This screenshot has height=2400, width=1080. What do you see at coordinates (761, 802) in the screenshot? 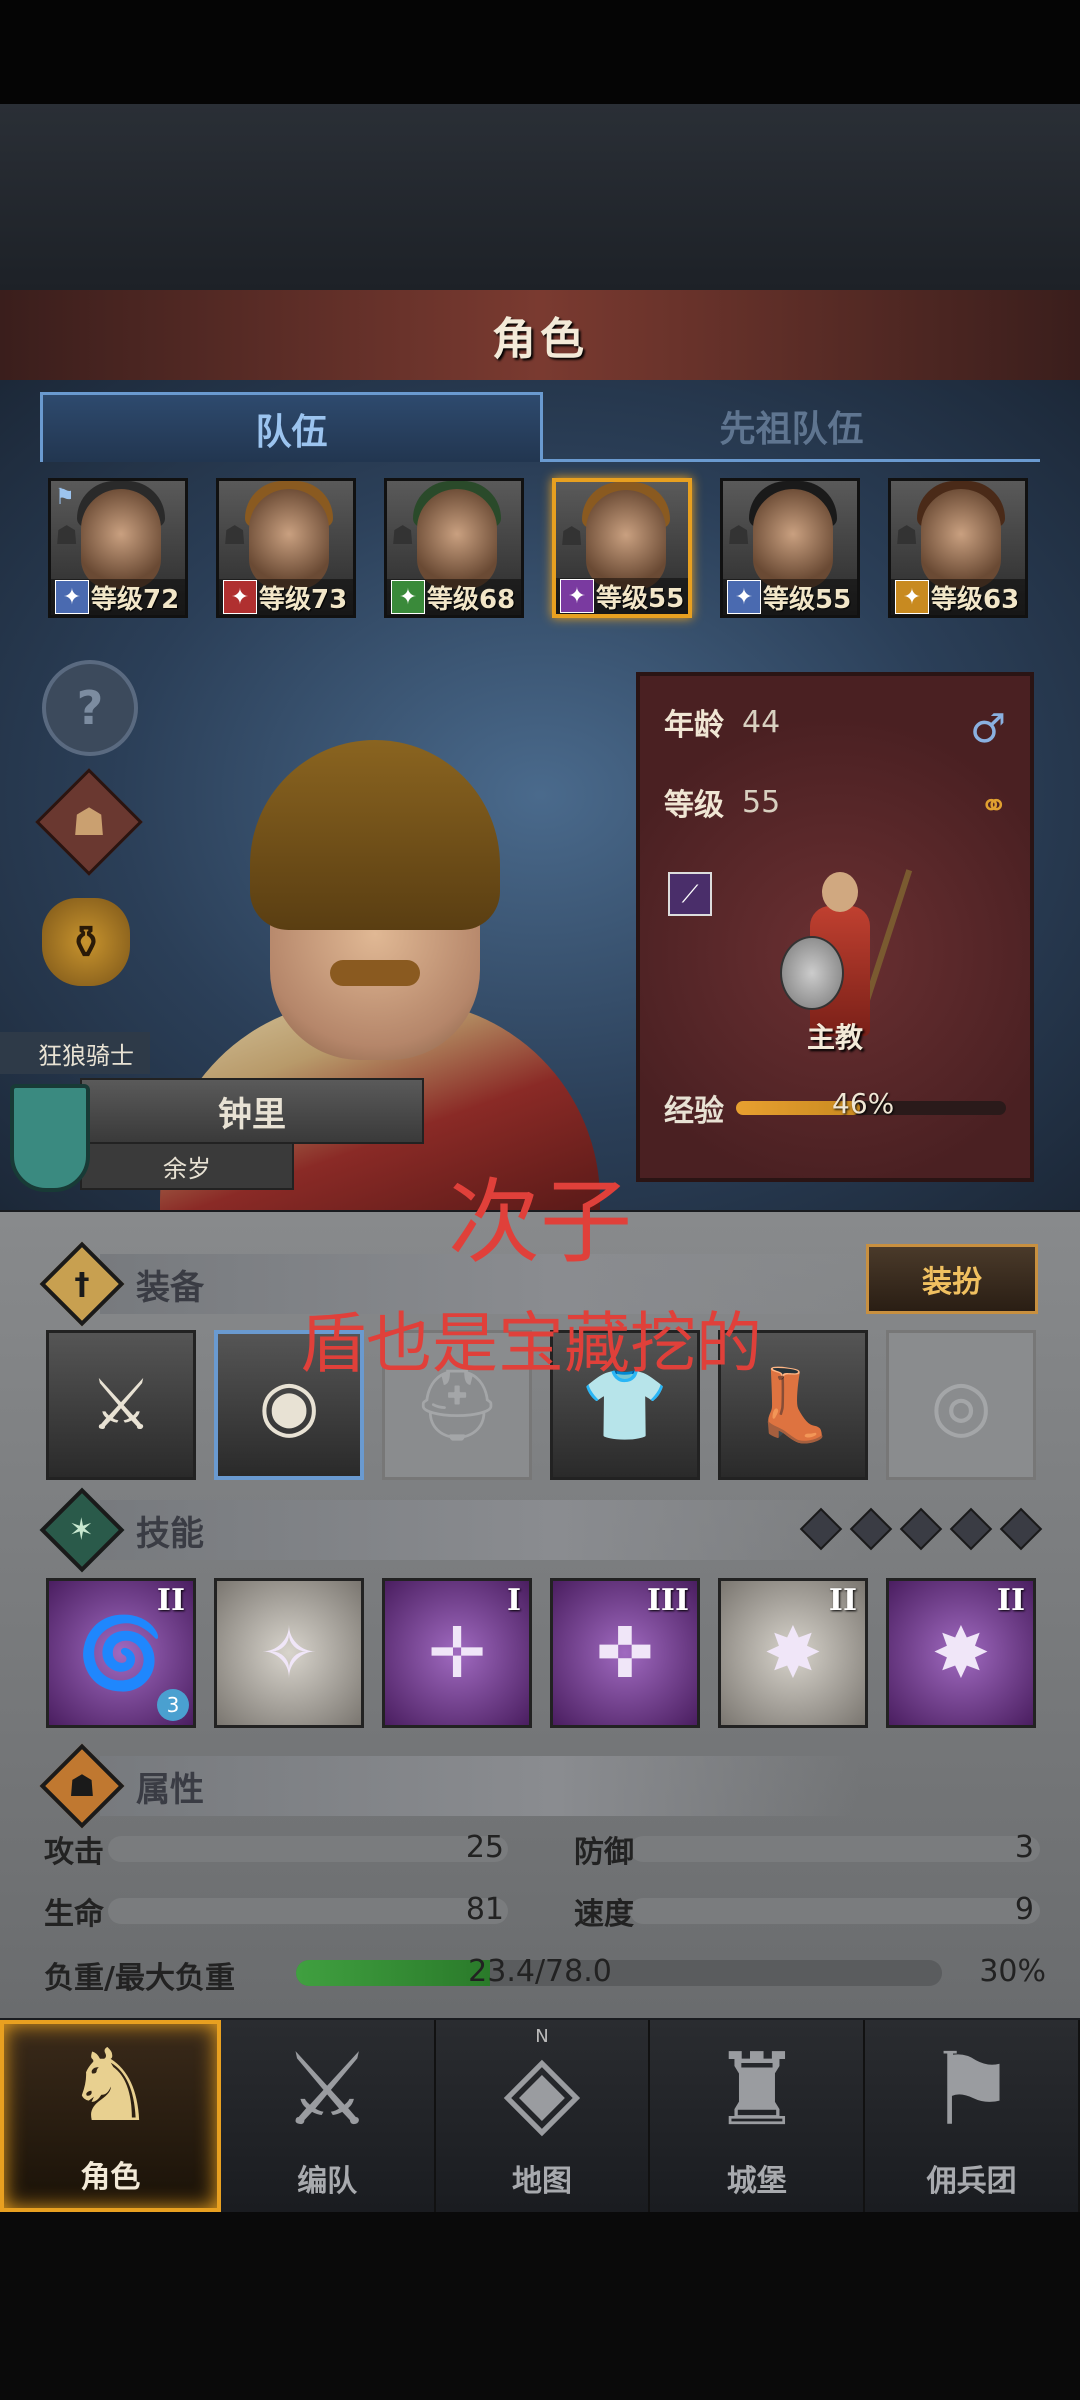
I see `level-value: 55` at bounding box center [761, 802].